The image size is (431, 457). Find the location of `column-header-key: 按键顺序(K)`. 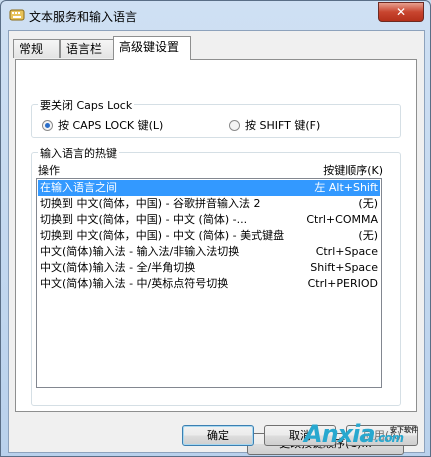

column-header-key: 按键顺序(K) is located at coordinates (353, 170).